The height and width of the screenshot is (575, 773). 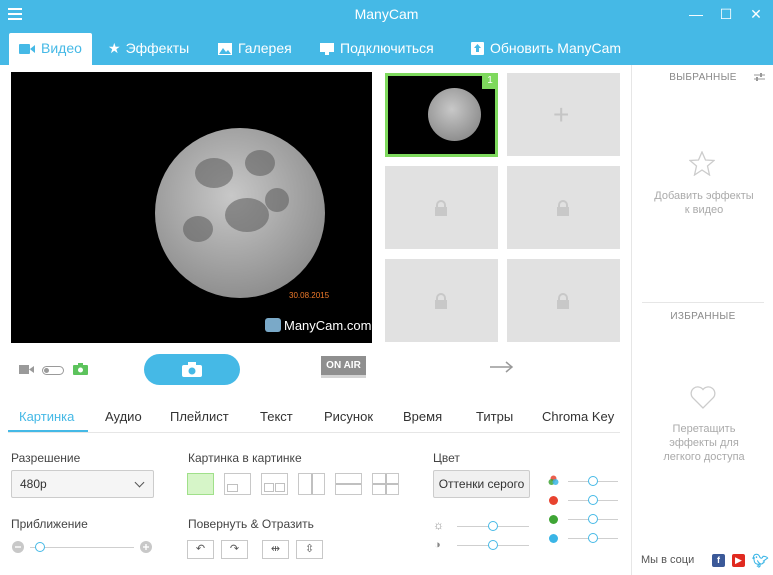 What do you see at coordinates (704, 203) in the screenshot?
I see `selected-effects-hint: Добавить эффекты к видео` at bounding box center [704, 203].